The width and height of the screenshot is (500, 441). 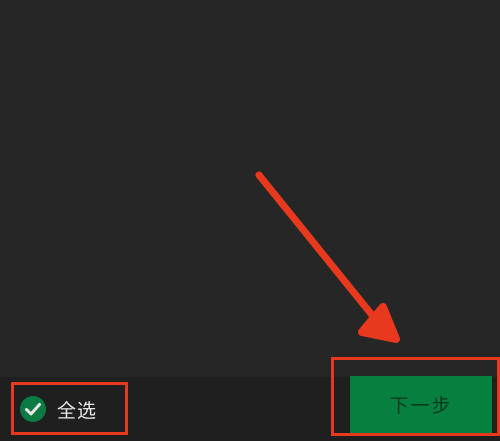 I want to click on next-step-button: 下一步, so click(x=421, y=404).